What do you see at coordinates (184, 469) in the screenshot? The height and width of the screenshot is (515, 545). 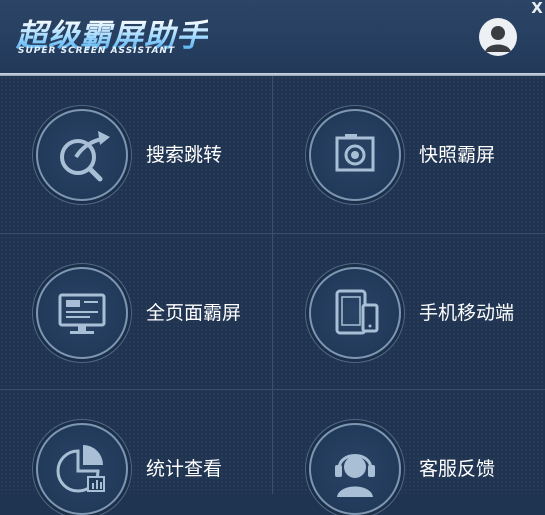 I see `tile-label: 统计查看` at bounding box center [184, 469].